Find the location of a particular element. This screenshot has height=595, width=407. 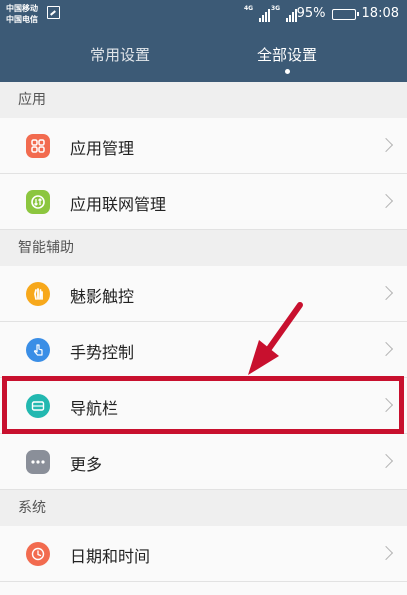

clock-time: 18:08 is located at coordinates (380, 13).